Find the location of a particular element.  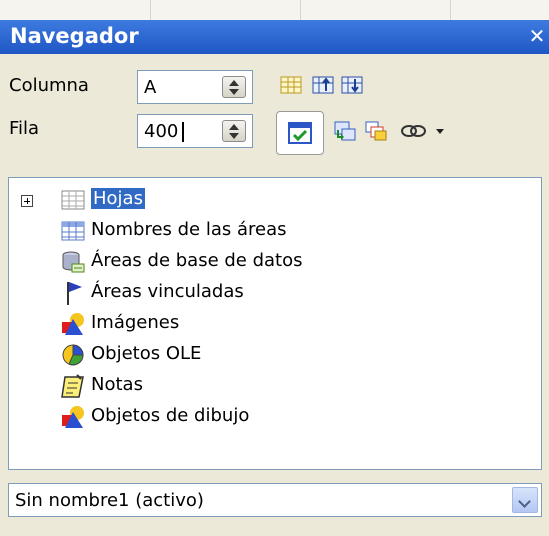

contents-toggle-icon is located at coordinates (300, 133).